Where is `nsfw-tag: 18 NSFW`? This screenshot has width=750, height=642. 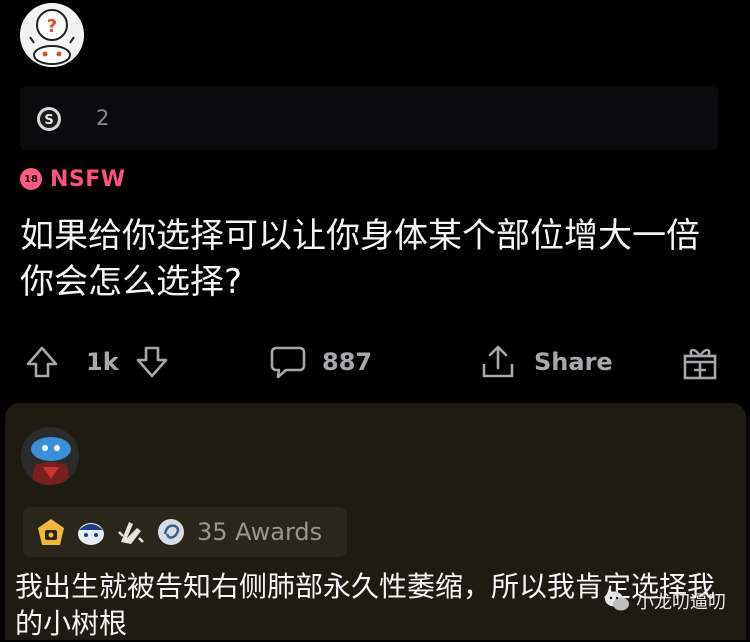 nsfw-tag: 18 NSFW is located at coordinates (73, 179).